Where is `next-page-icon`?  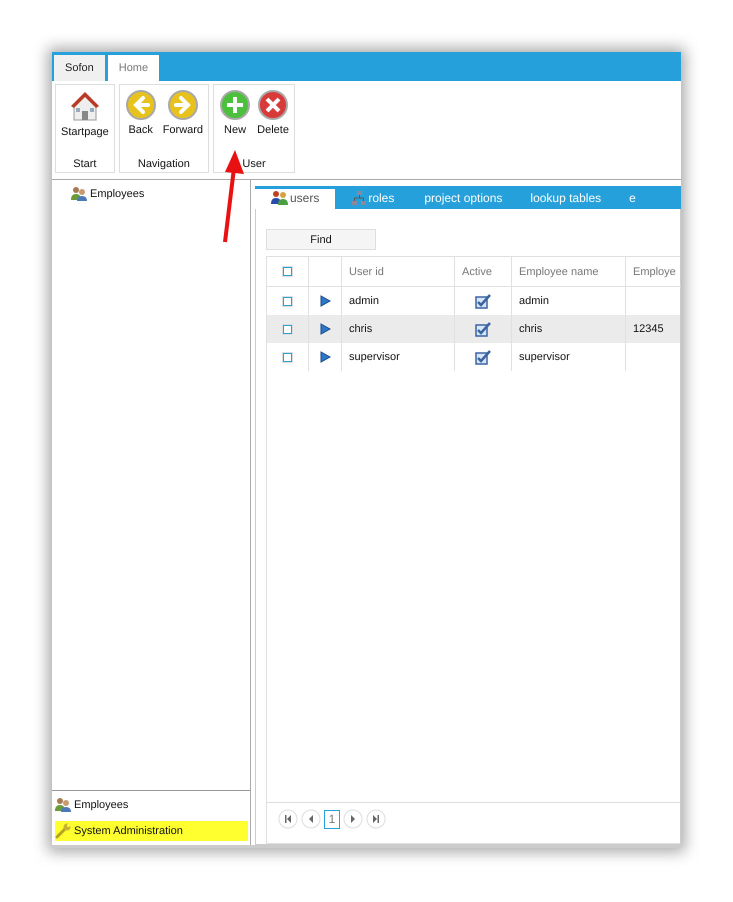 next-page-icon is located at coordinates (353, 819).